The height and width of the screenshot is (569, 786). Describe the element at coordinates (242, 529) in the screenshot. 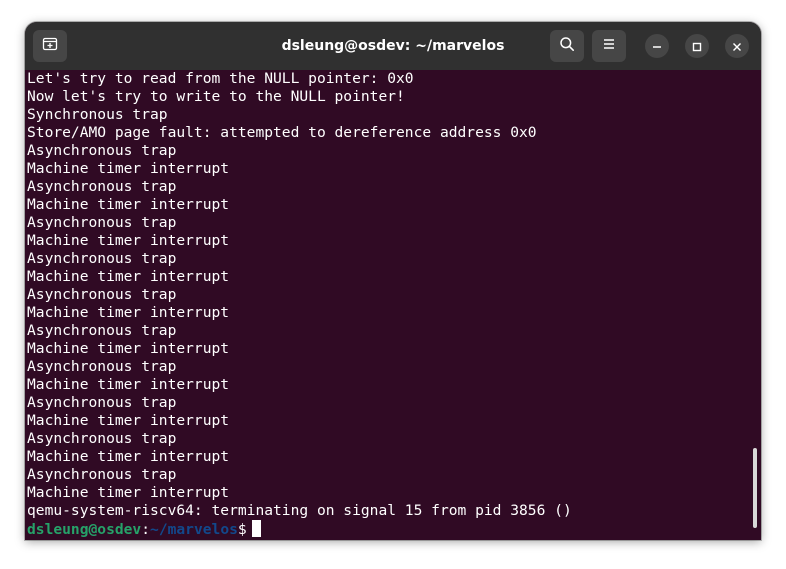

I see `prompt-symbol: $` at that location.